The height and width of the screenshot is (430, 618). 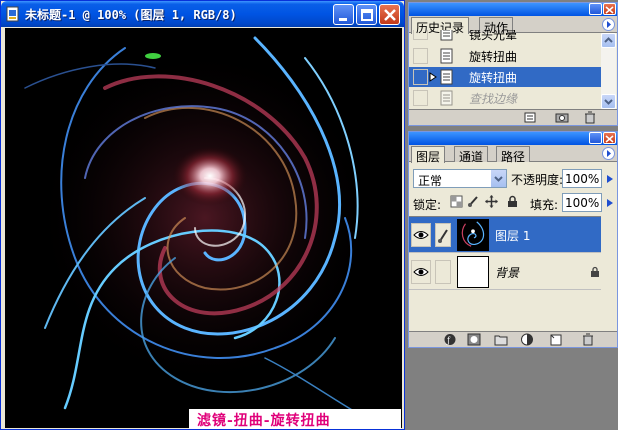 What do you see at coordinates (513, 339) in the screenshot?
I see `layers-bottom-bar: ƒ` at bounding box center [513, 339].